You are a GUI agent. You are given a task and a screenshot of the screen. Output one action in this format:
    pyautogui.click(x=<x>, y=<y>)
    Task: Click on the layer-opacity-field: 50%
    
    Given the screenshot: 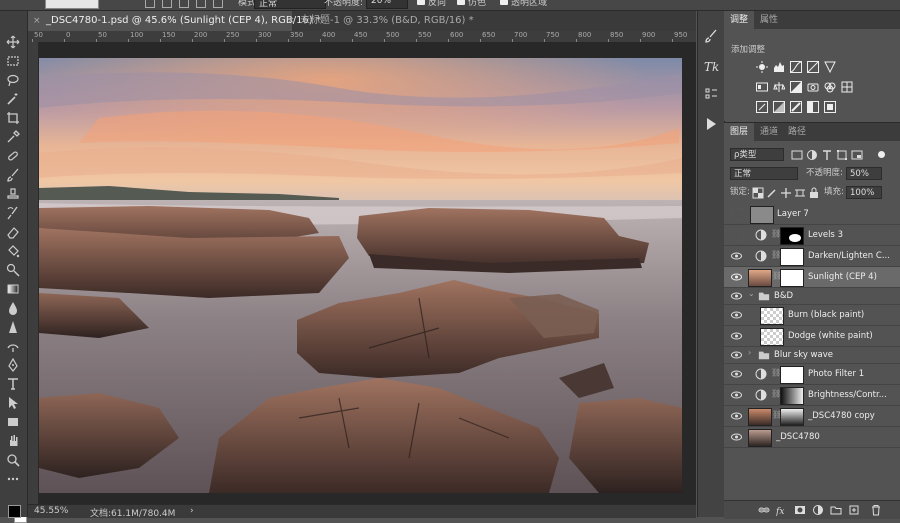 What is the action you would take?
    pyautogui.click(x=864, y=173)
    